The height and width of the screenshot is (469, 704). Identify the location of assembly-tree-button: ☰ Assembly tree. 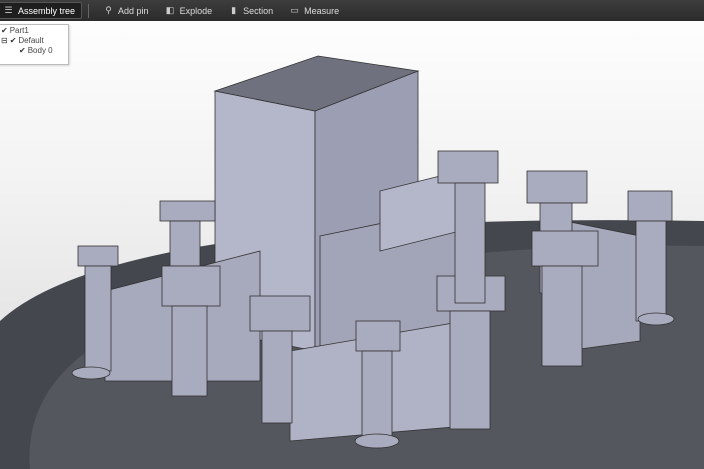
(41, 10).